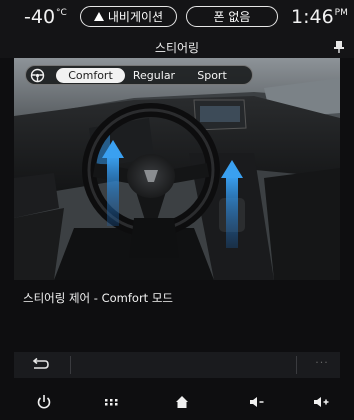 This screenshot has width=354, height=420. I want to click on steering-wheel-icon, so click(37, 75).